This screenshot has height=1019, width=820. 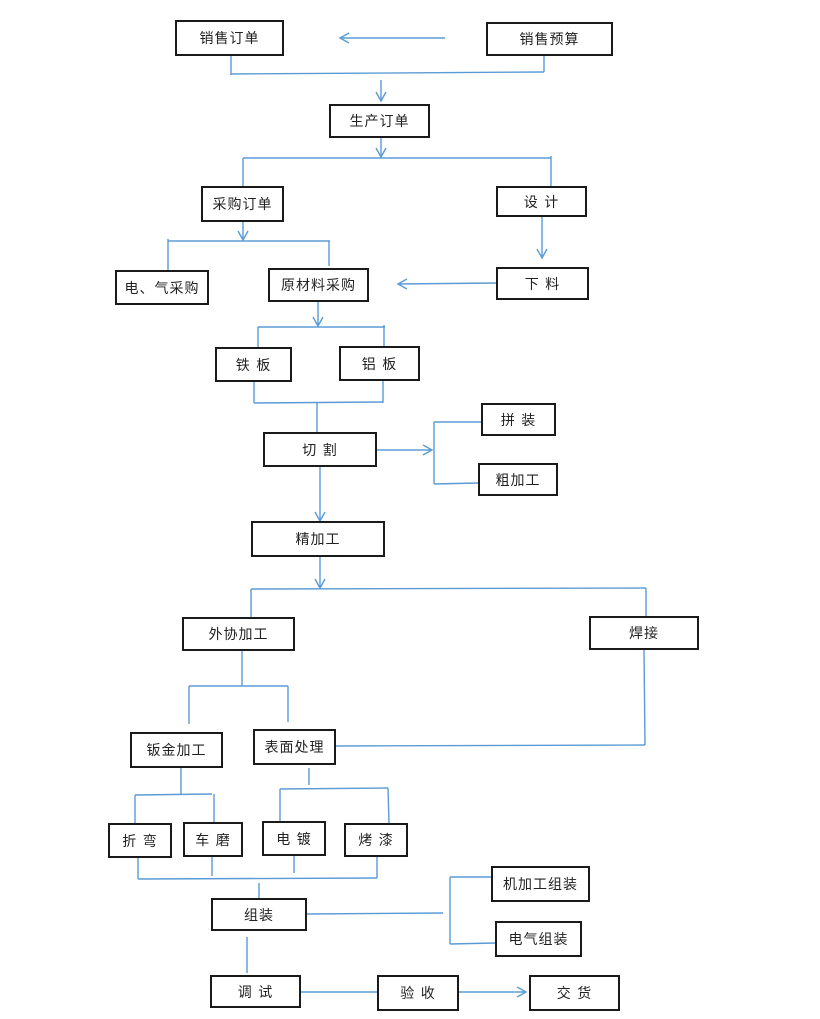 I want to click on node-label: 设 计, so click(x=541, y=202).